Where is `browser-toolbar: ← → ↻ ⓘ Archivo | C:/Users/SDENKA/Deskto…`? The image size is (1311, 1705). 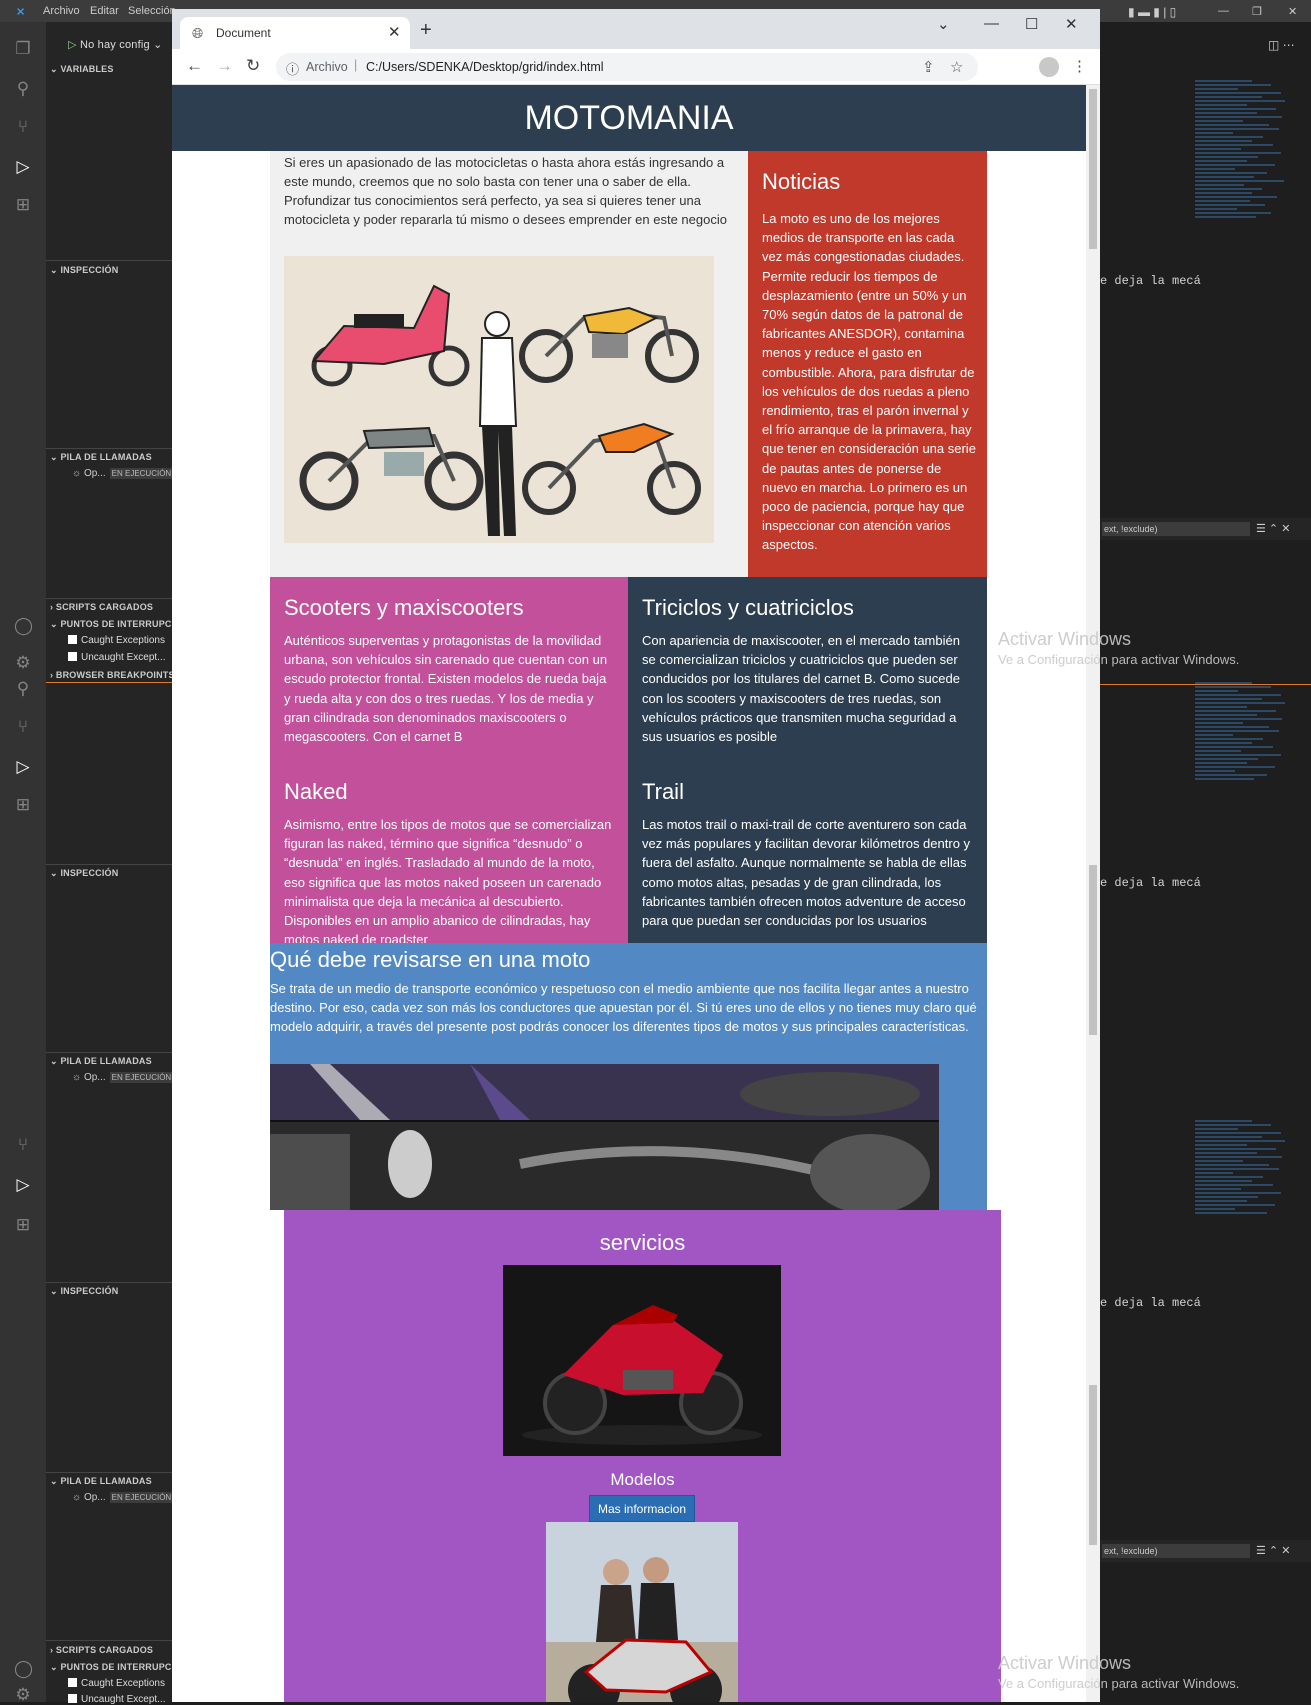 browser-toolbar: ← → ↻ ⓘ Archivo | C:/Users/SDENKA/Deskto… is located at coordinates (636, 67).